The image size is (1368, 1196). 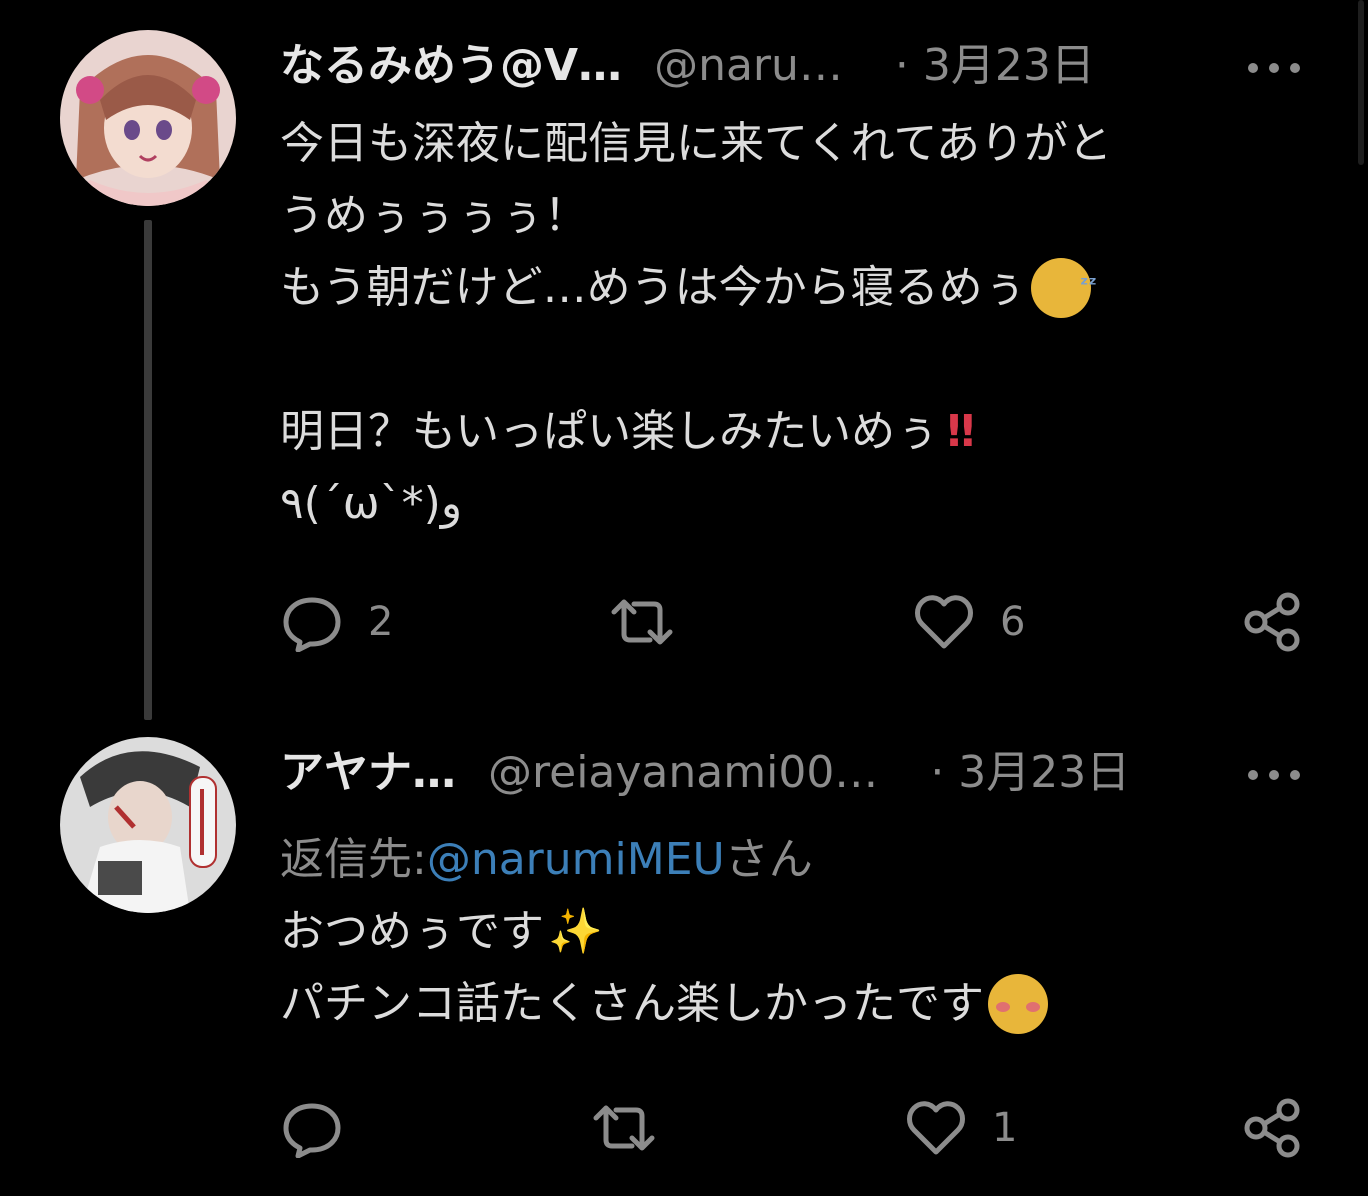 What do you see at coordinates (353, 859) in the screenshot?
I see `reply-to-label: 返信先:` at bounding box center [353, 859].